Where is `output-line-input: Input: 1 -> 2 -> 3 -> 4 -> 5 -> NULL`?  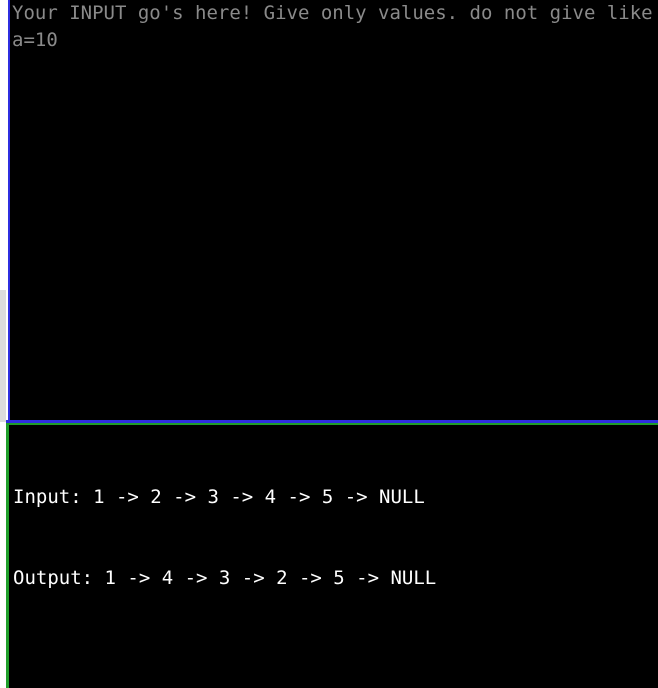
output-line-input: Input: 1 -> 2 -> 3 -> 4 -> 5 -> NULL is located at coordinates (219, 497).